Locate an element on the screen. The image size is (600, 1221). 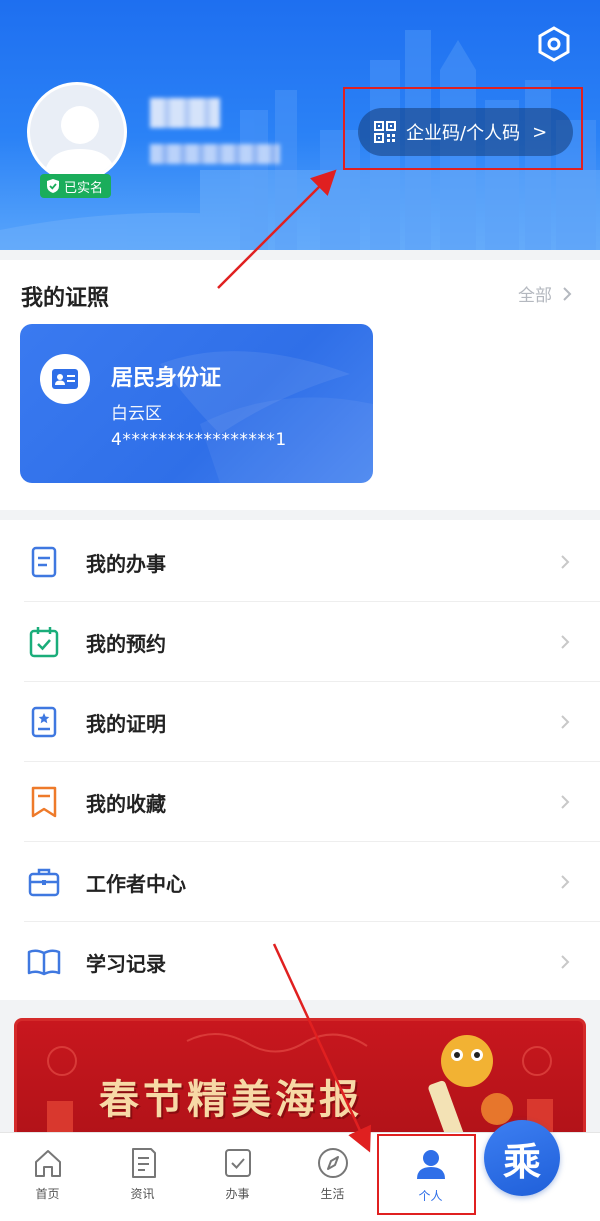
verified-badge: 已实名 is located at coordinates (76, 186).